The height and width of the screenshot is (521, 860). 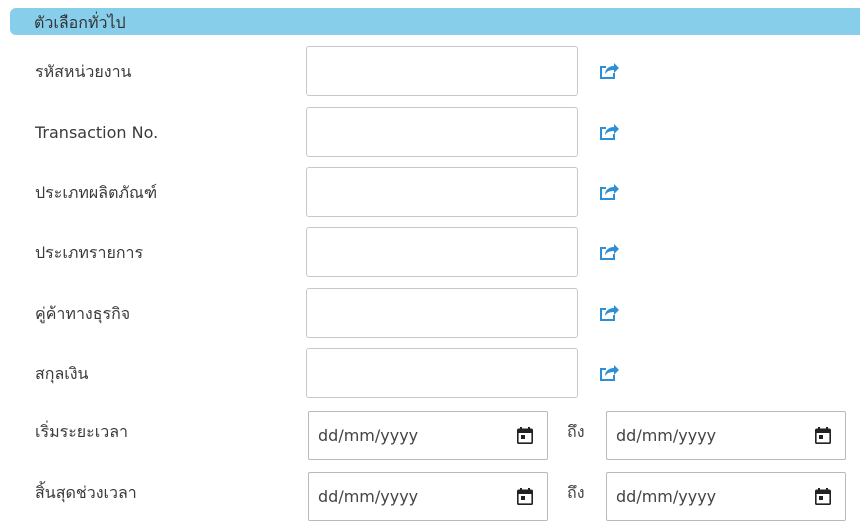 I want to click on product-type-input, so click(x=442, y=192).